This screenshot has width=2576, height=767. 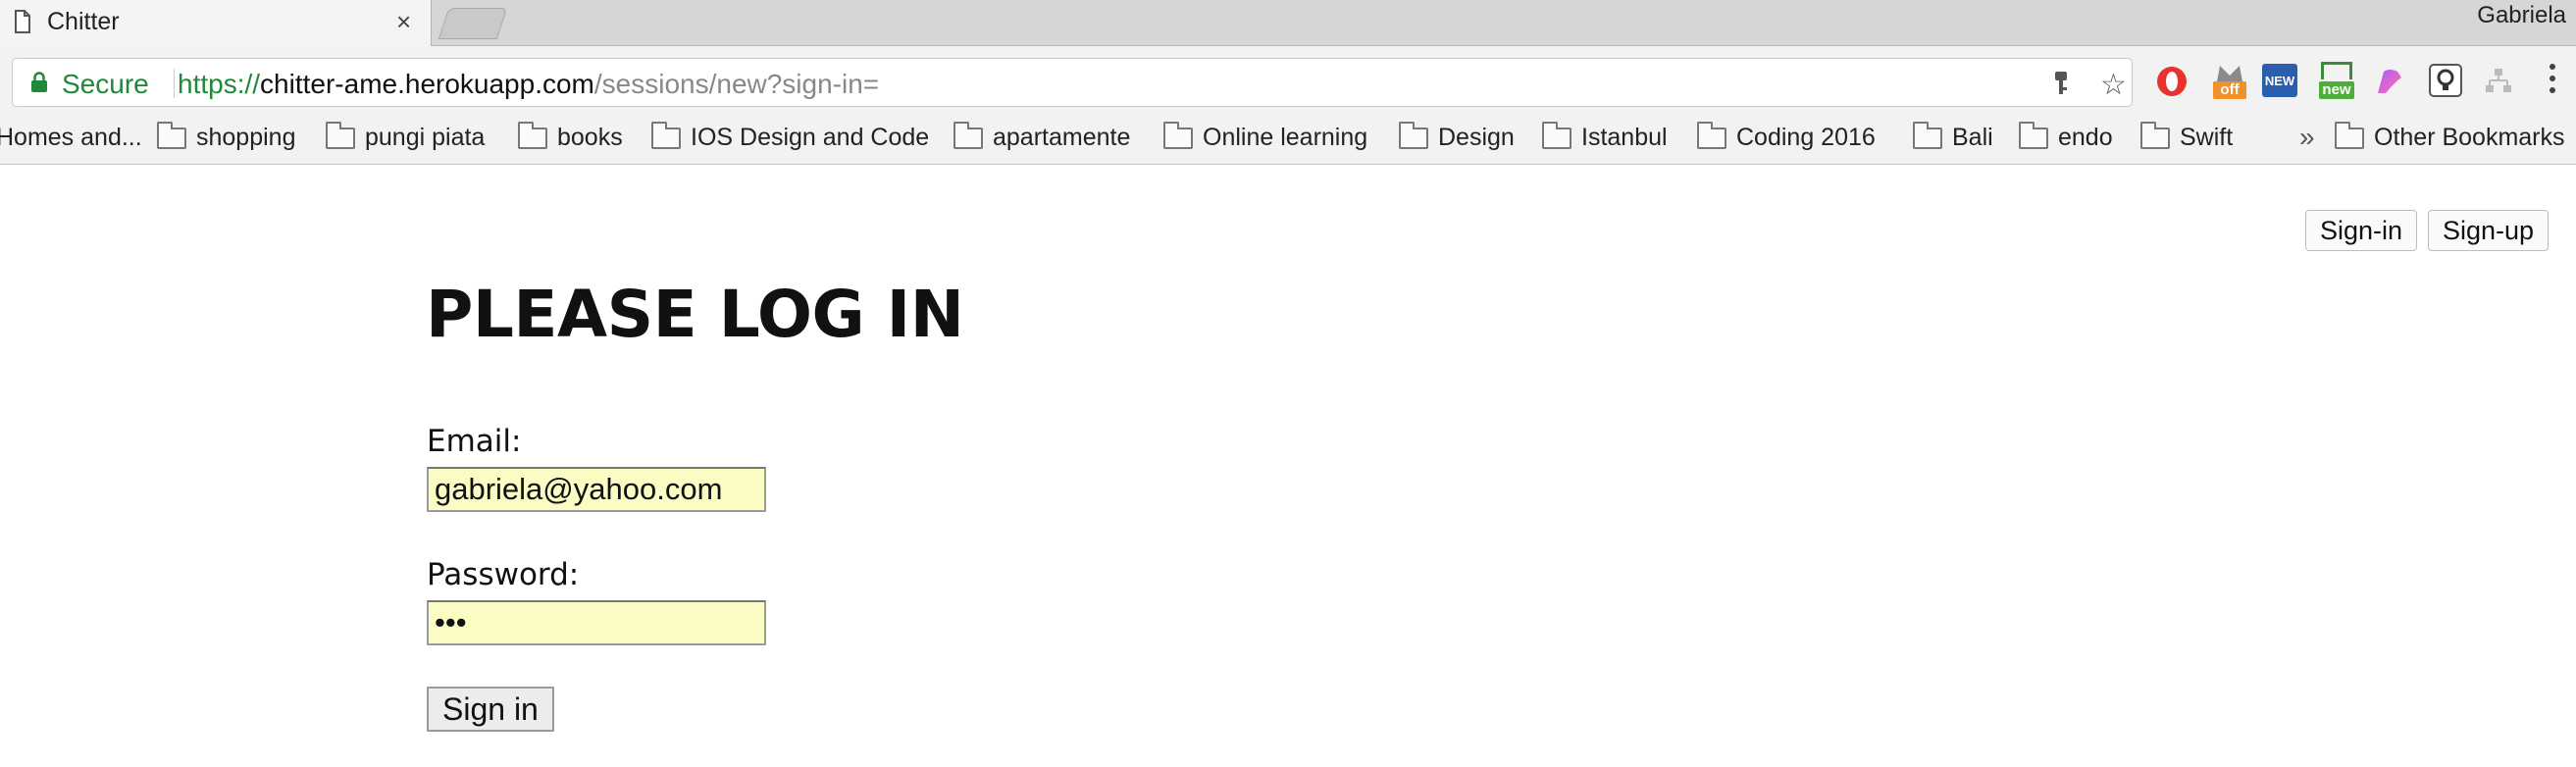 What do you see at coordinates (1476, 137) in the screenshot?
I see `bookmark-label: Design` at bounding box center [1476, 137].